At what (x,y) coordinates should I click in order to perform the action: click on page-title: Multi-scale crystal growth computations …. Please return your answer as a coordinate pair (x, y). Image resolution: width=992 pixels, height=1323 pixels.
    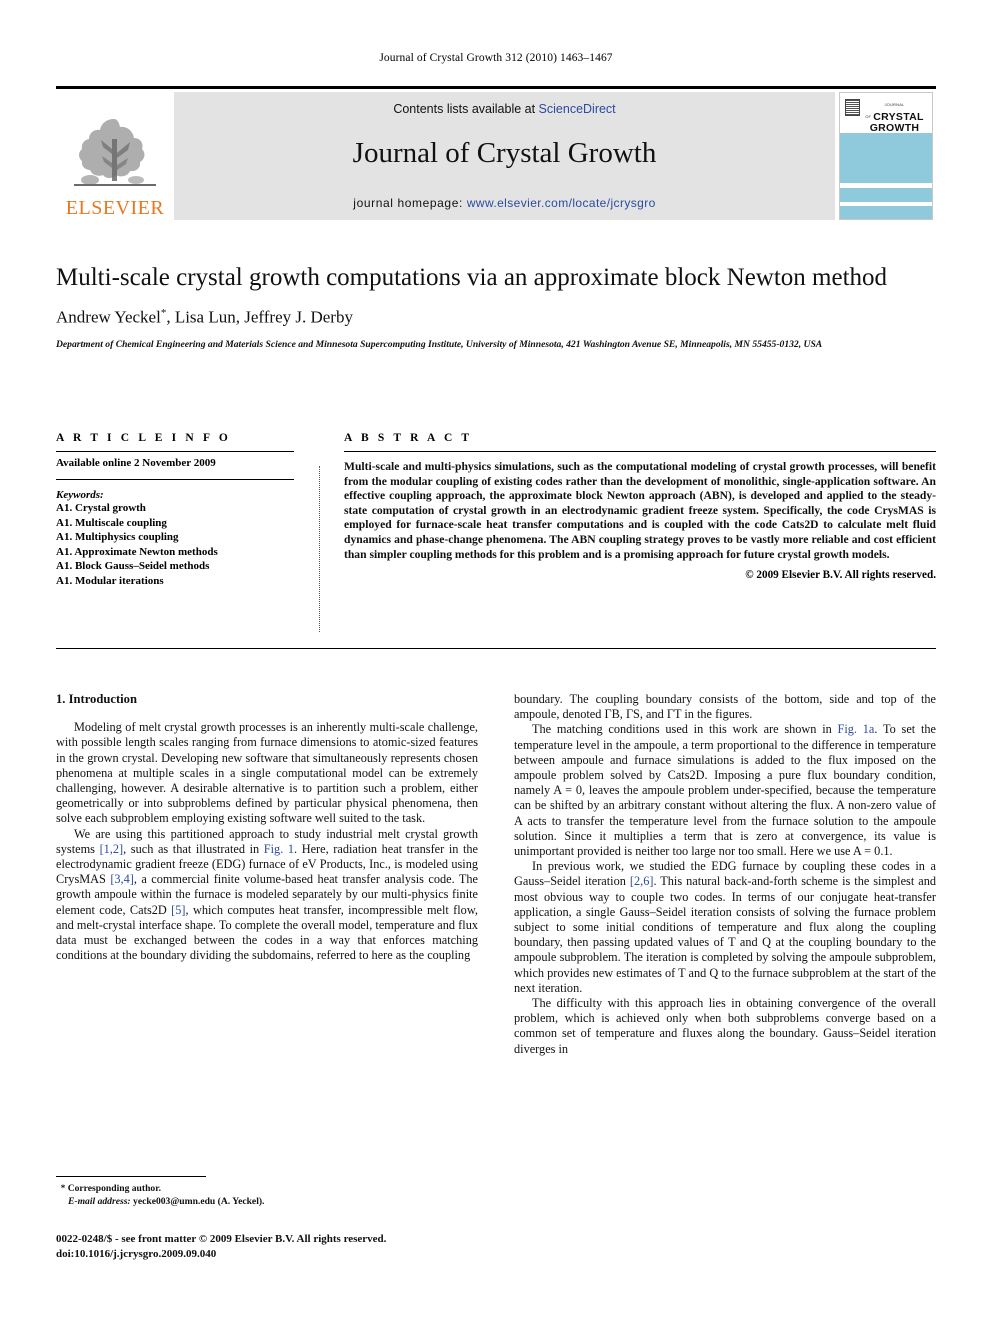
    Looking at the image, I should click on (472, 277).